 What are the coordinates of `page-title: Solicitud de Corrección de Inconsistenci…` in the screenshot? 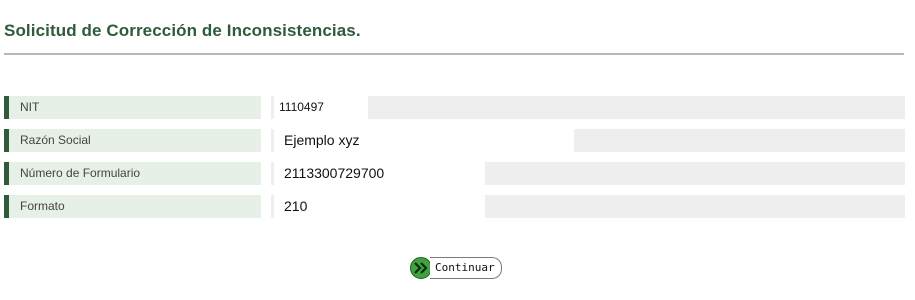 It's located at (182, 30).